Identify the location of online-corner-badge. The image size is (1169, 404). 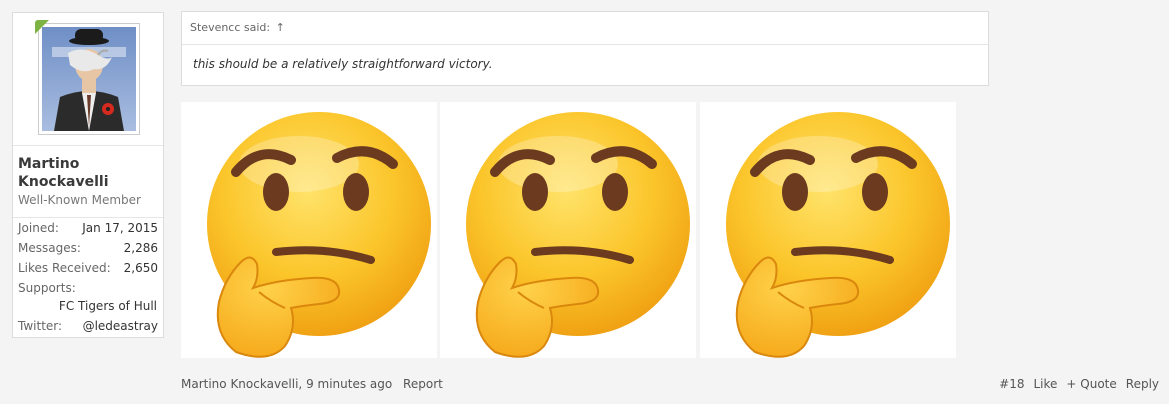
(42, 27).